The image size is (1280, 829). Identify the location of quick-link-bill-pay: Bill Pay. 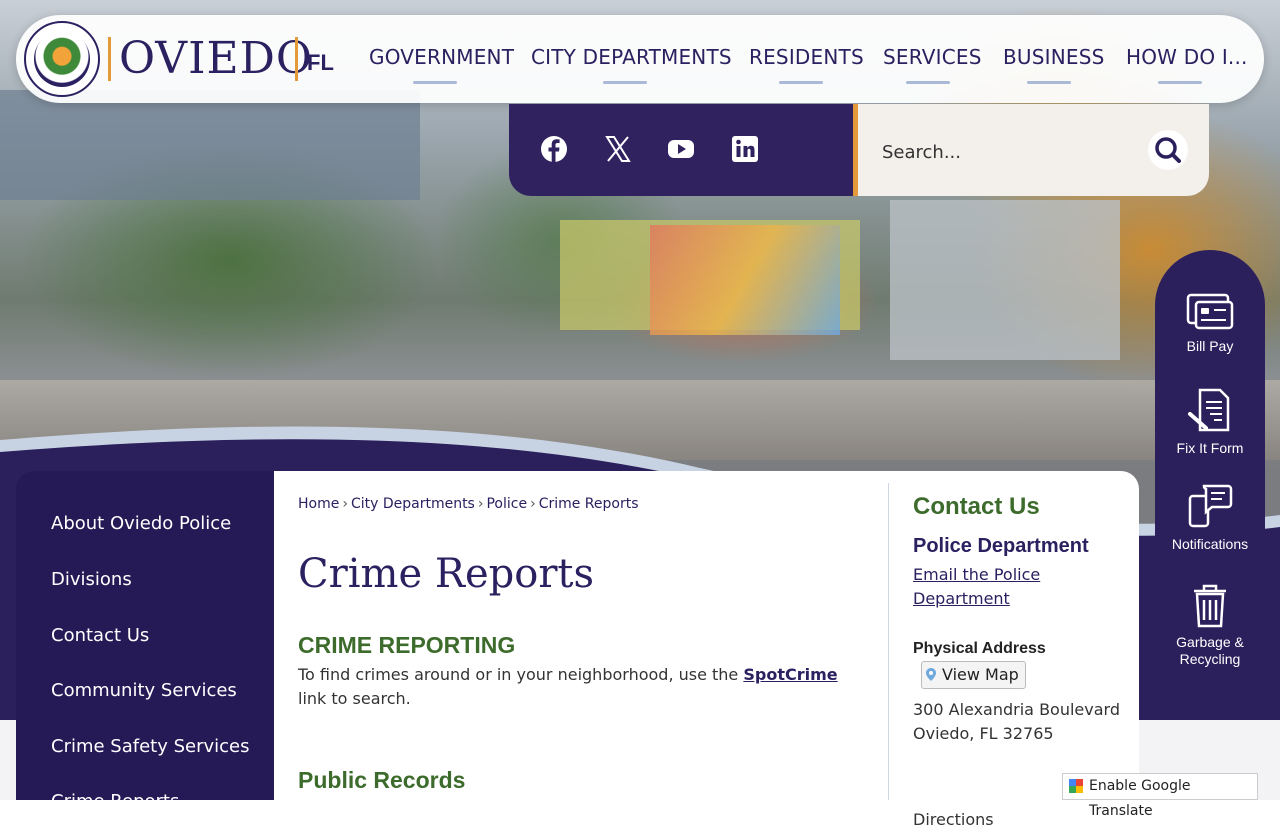
(1210, 323).